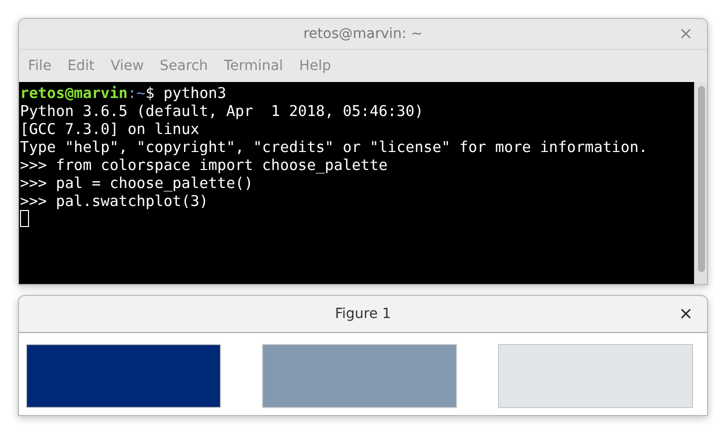 Image resolution: width=727 pixels, height=434 pixels. What do you see at coordinates (124, 93) in the screenshot?
I see `prompt-line: retos@marvin:~$ python3` at bounding box center [124, 93].